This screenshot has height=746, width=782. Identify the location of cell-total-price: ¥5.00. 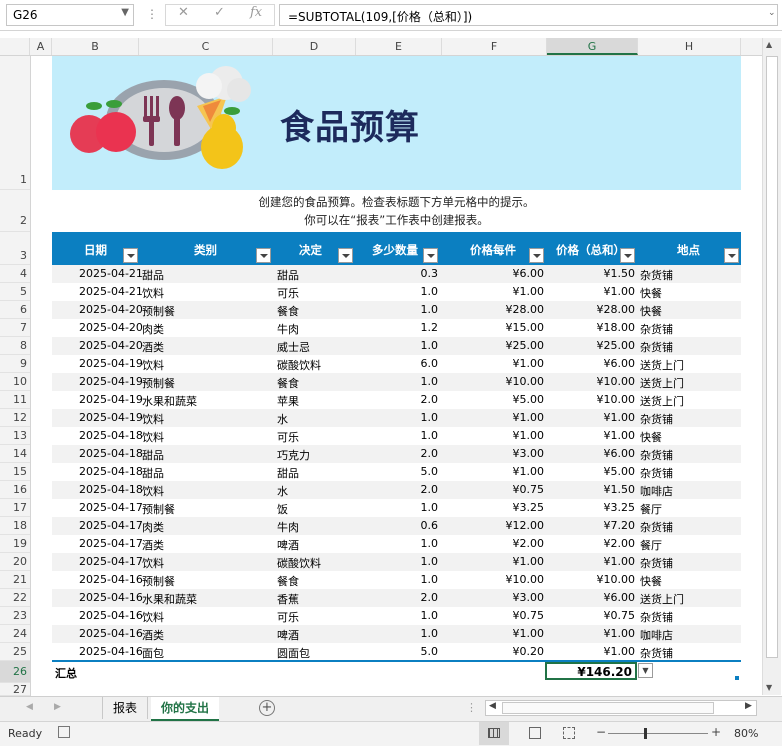
(620, 471).